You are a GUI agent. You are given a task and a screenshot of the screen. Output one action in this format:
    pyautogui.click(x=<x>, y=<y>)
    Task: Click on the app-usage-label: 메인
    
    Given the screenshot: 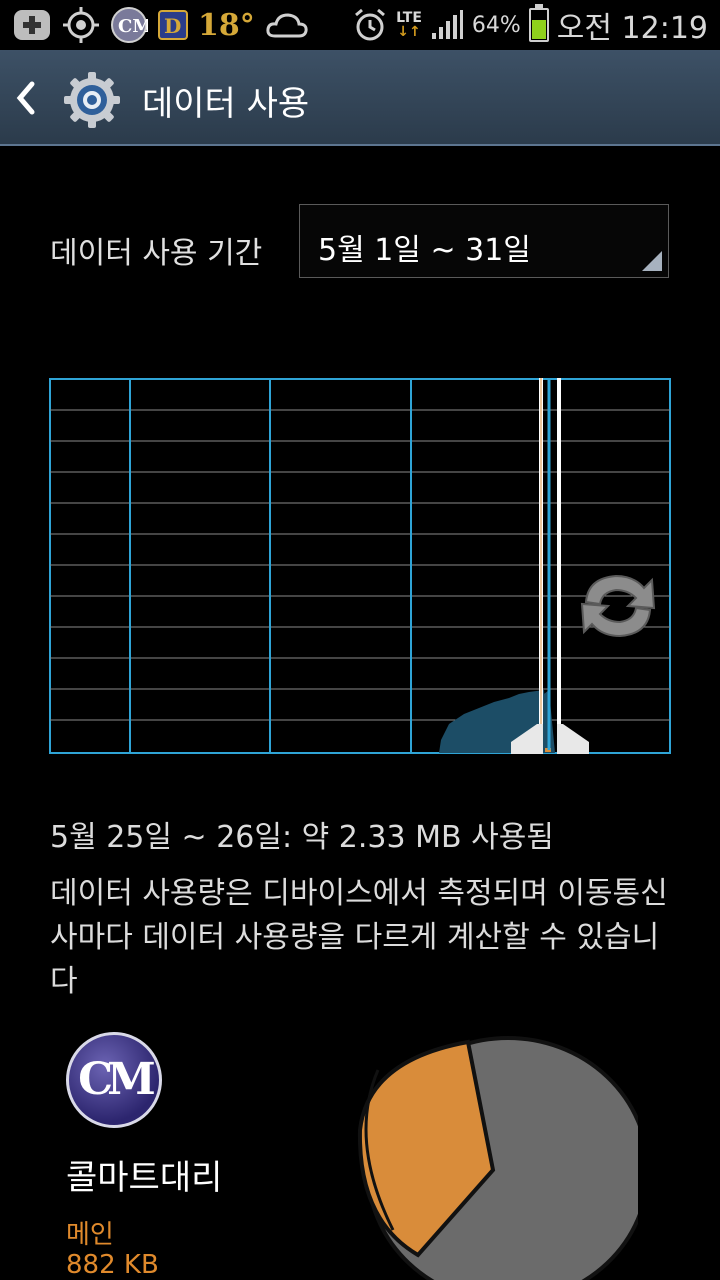 What is the action you would take?
    pyautogui.click(x=90, y=1235)
    